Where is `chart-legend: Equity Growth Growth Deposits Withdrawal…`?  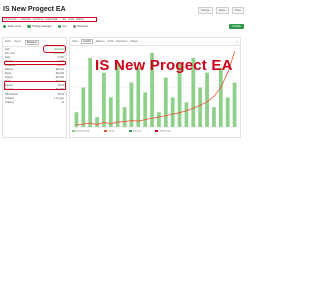
chart-legend: Equity Growth Growth Deposits Withdrawal… is located at coordinates (121, 131).